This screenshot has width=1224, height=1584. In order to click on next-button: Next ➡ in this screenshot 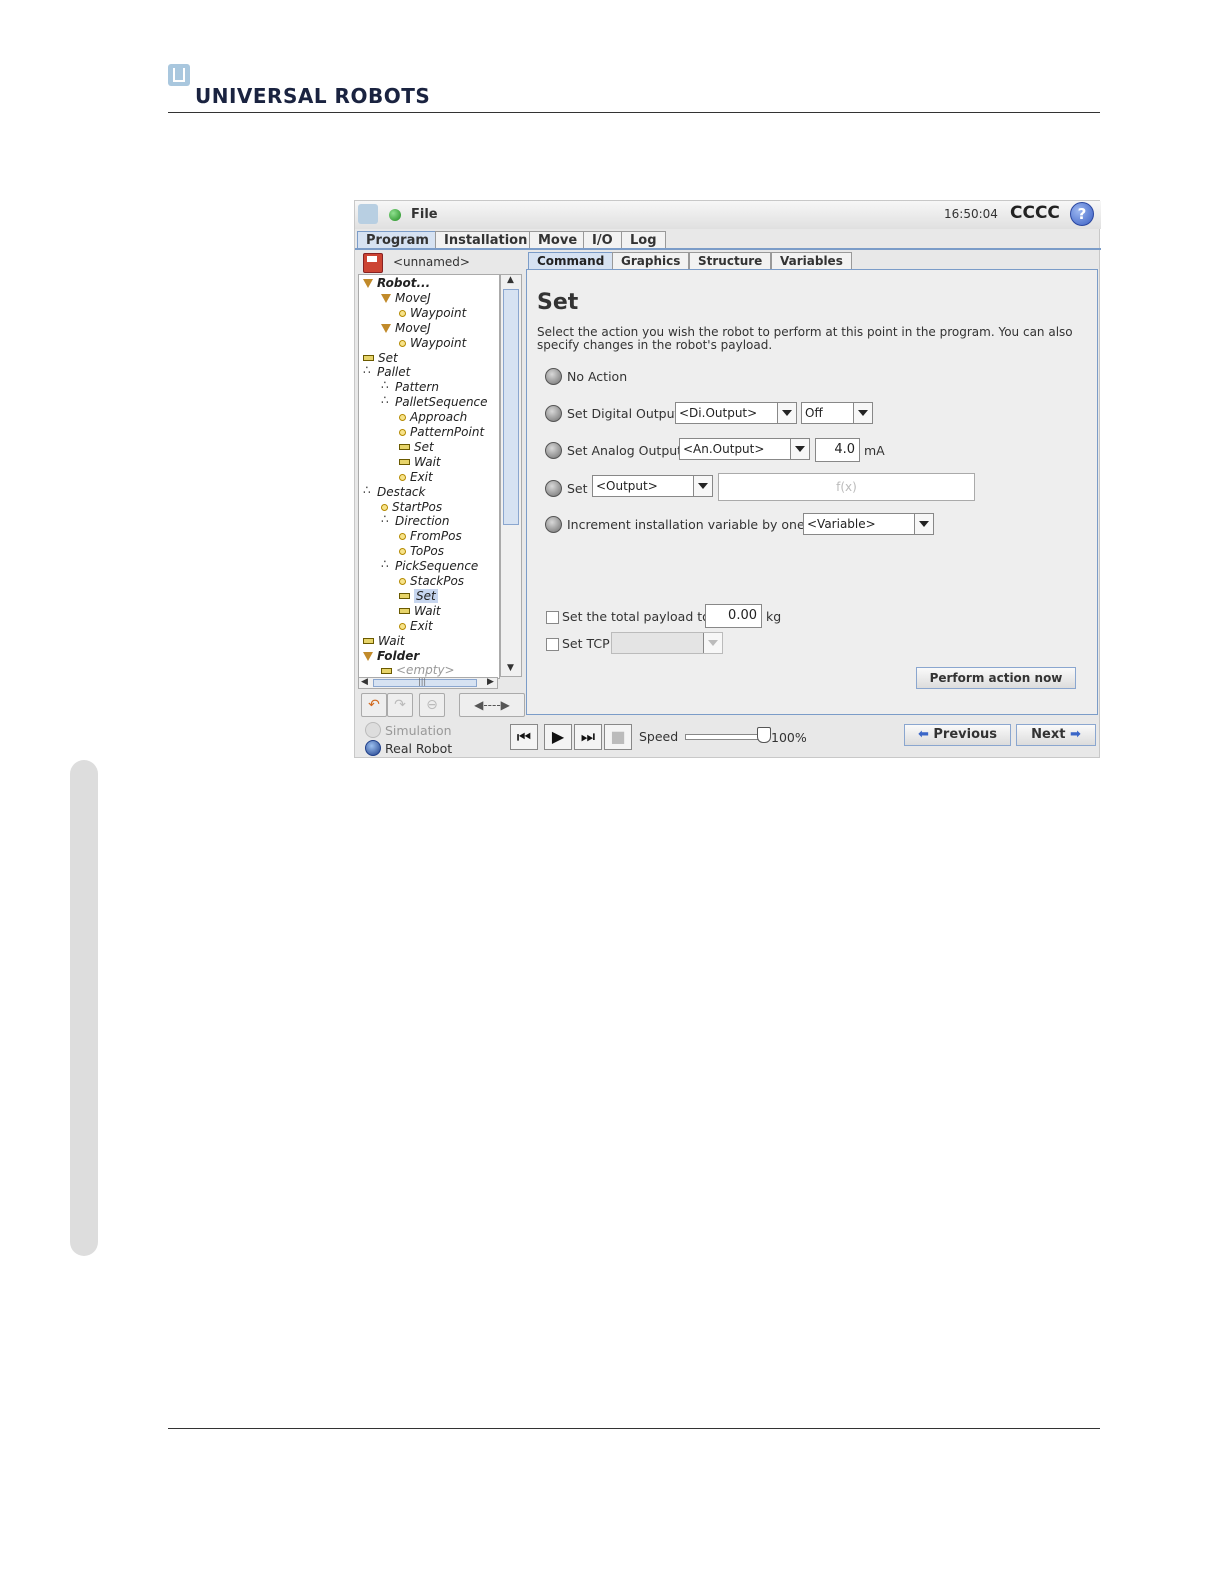, I will do `click(1056, 735)`.